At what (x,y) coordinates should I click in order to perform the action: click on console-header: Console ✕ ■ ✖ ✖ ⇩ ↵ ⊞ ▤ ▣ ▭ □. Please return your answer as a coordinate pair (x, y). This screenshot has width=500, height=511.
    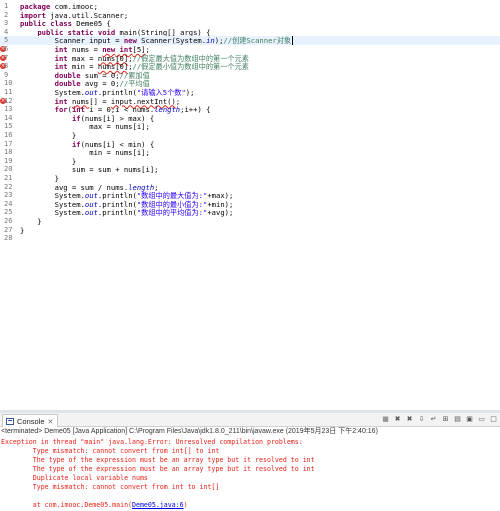
    Looking at the image, I should click on (250, 420).